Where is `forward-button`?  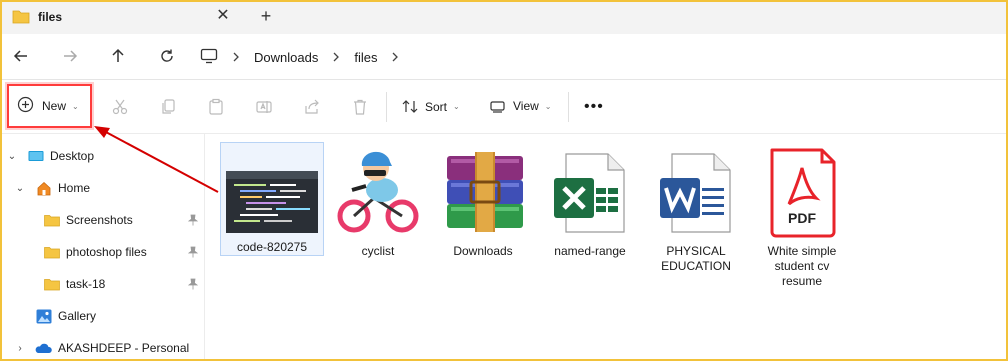
forward-button is located at coordinates (70, 56).